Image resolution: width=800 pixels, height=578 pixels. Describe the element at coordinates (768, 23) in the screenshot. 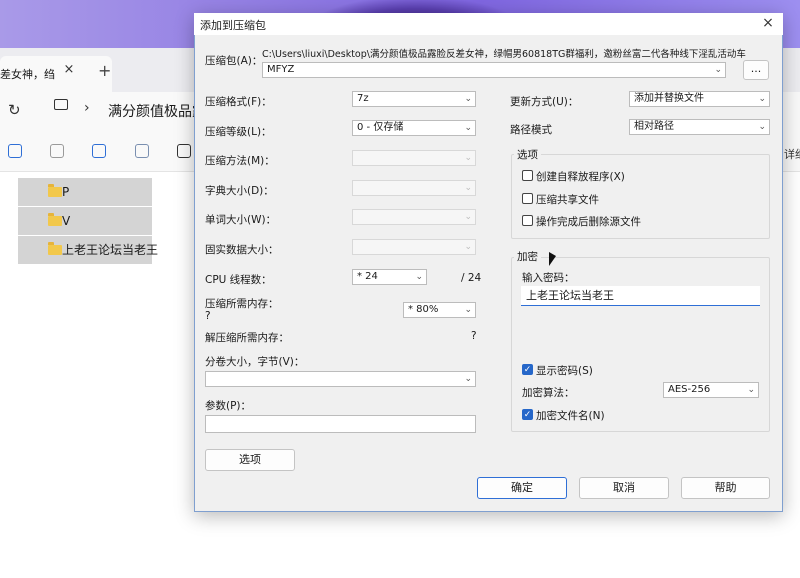

I see `close-icon: ×` at that location.